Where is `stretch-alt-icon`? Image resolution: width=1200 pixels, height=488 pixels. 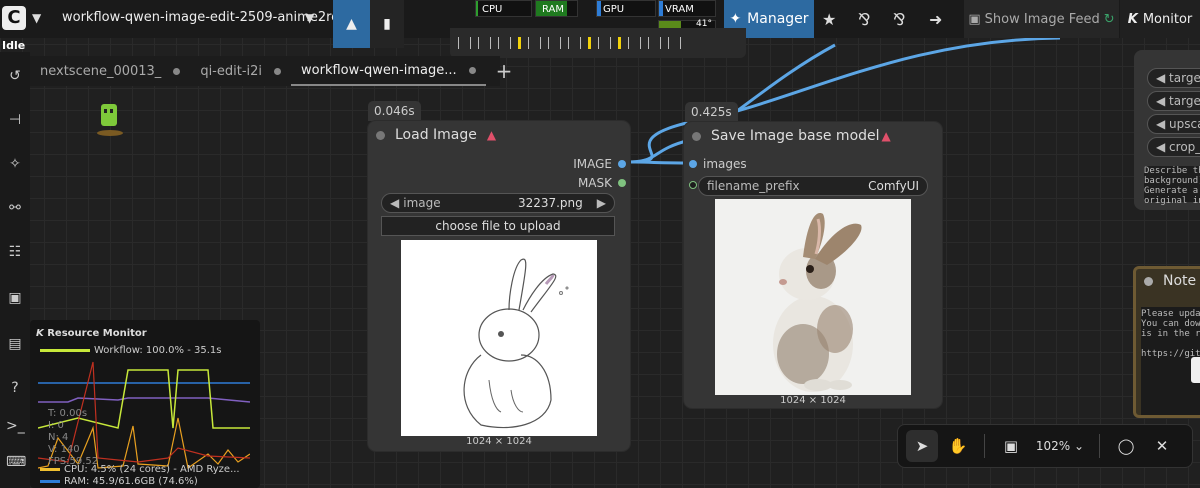 stretch-alt-icon is located at coordinates (674, 43).